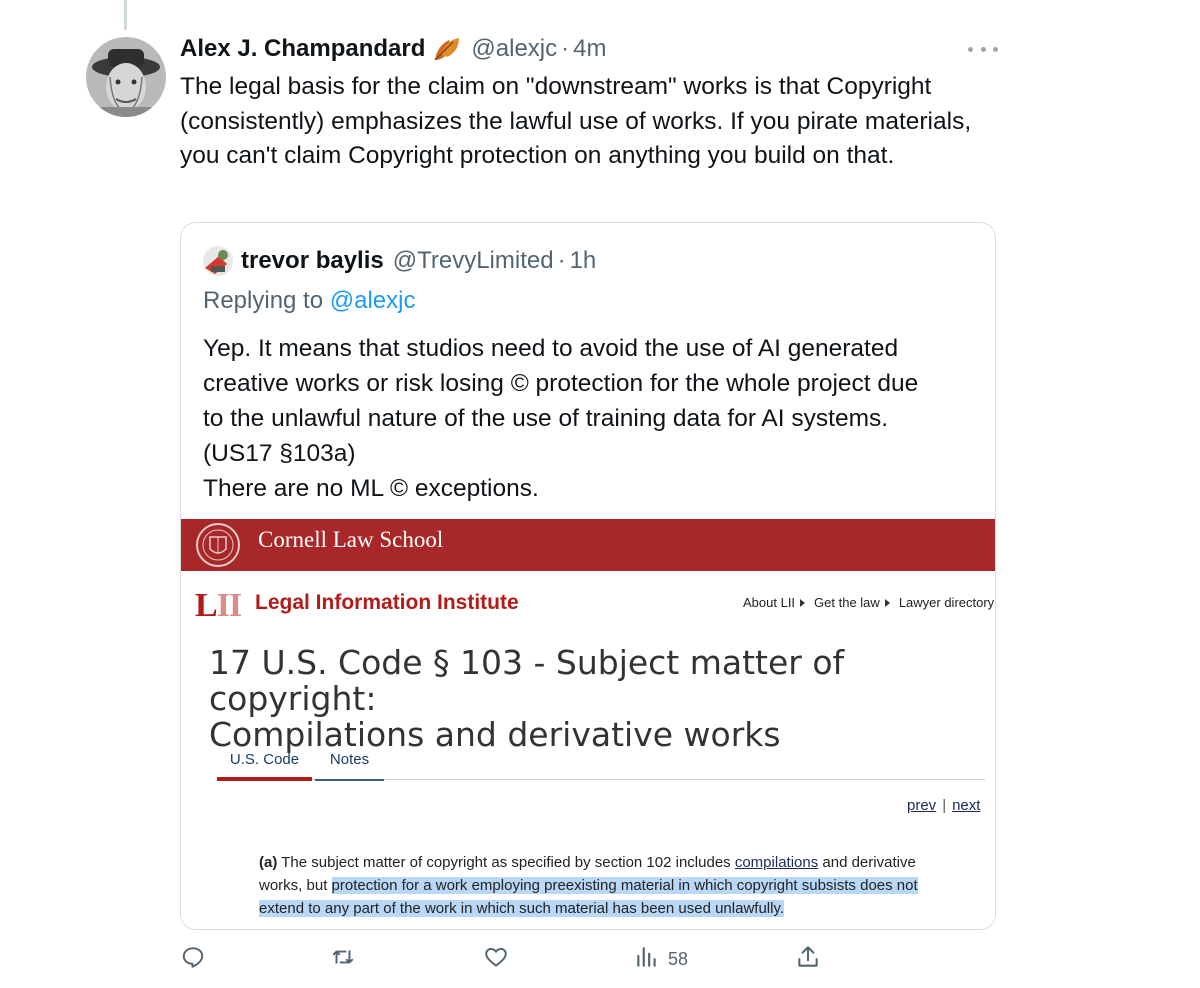 The height and width of the screenshot is (988, 1200). I want to click on nav-about-lii: About LII, so click(774, 602).